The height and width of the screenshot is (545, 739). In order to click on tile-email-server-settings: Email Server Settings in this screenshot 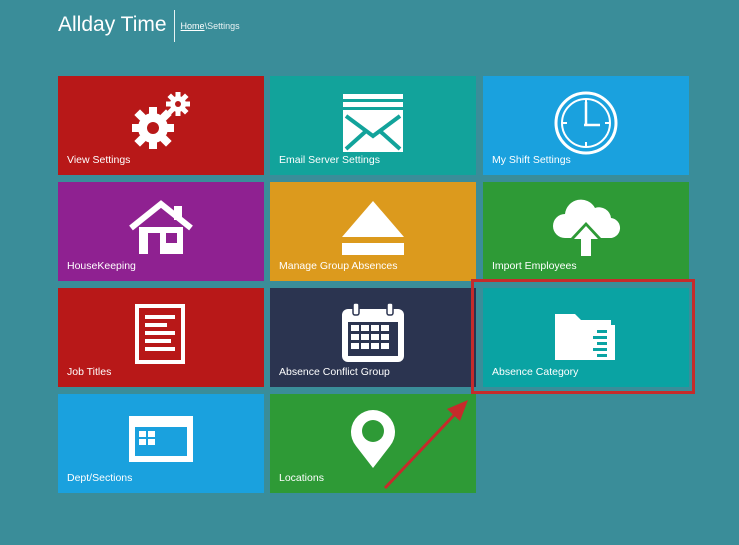, I will do `click(373, 125)`.